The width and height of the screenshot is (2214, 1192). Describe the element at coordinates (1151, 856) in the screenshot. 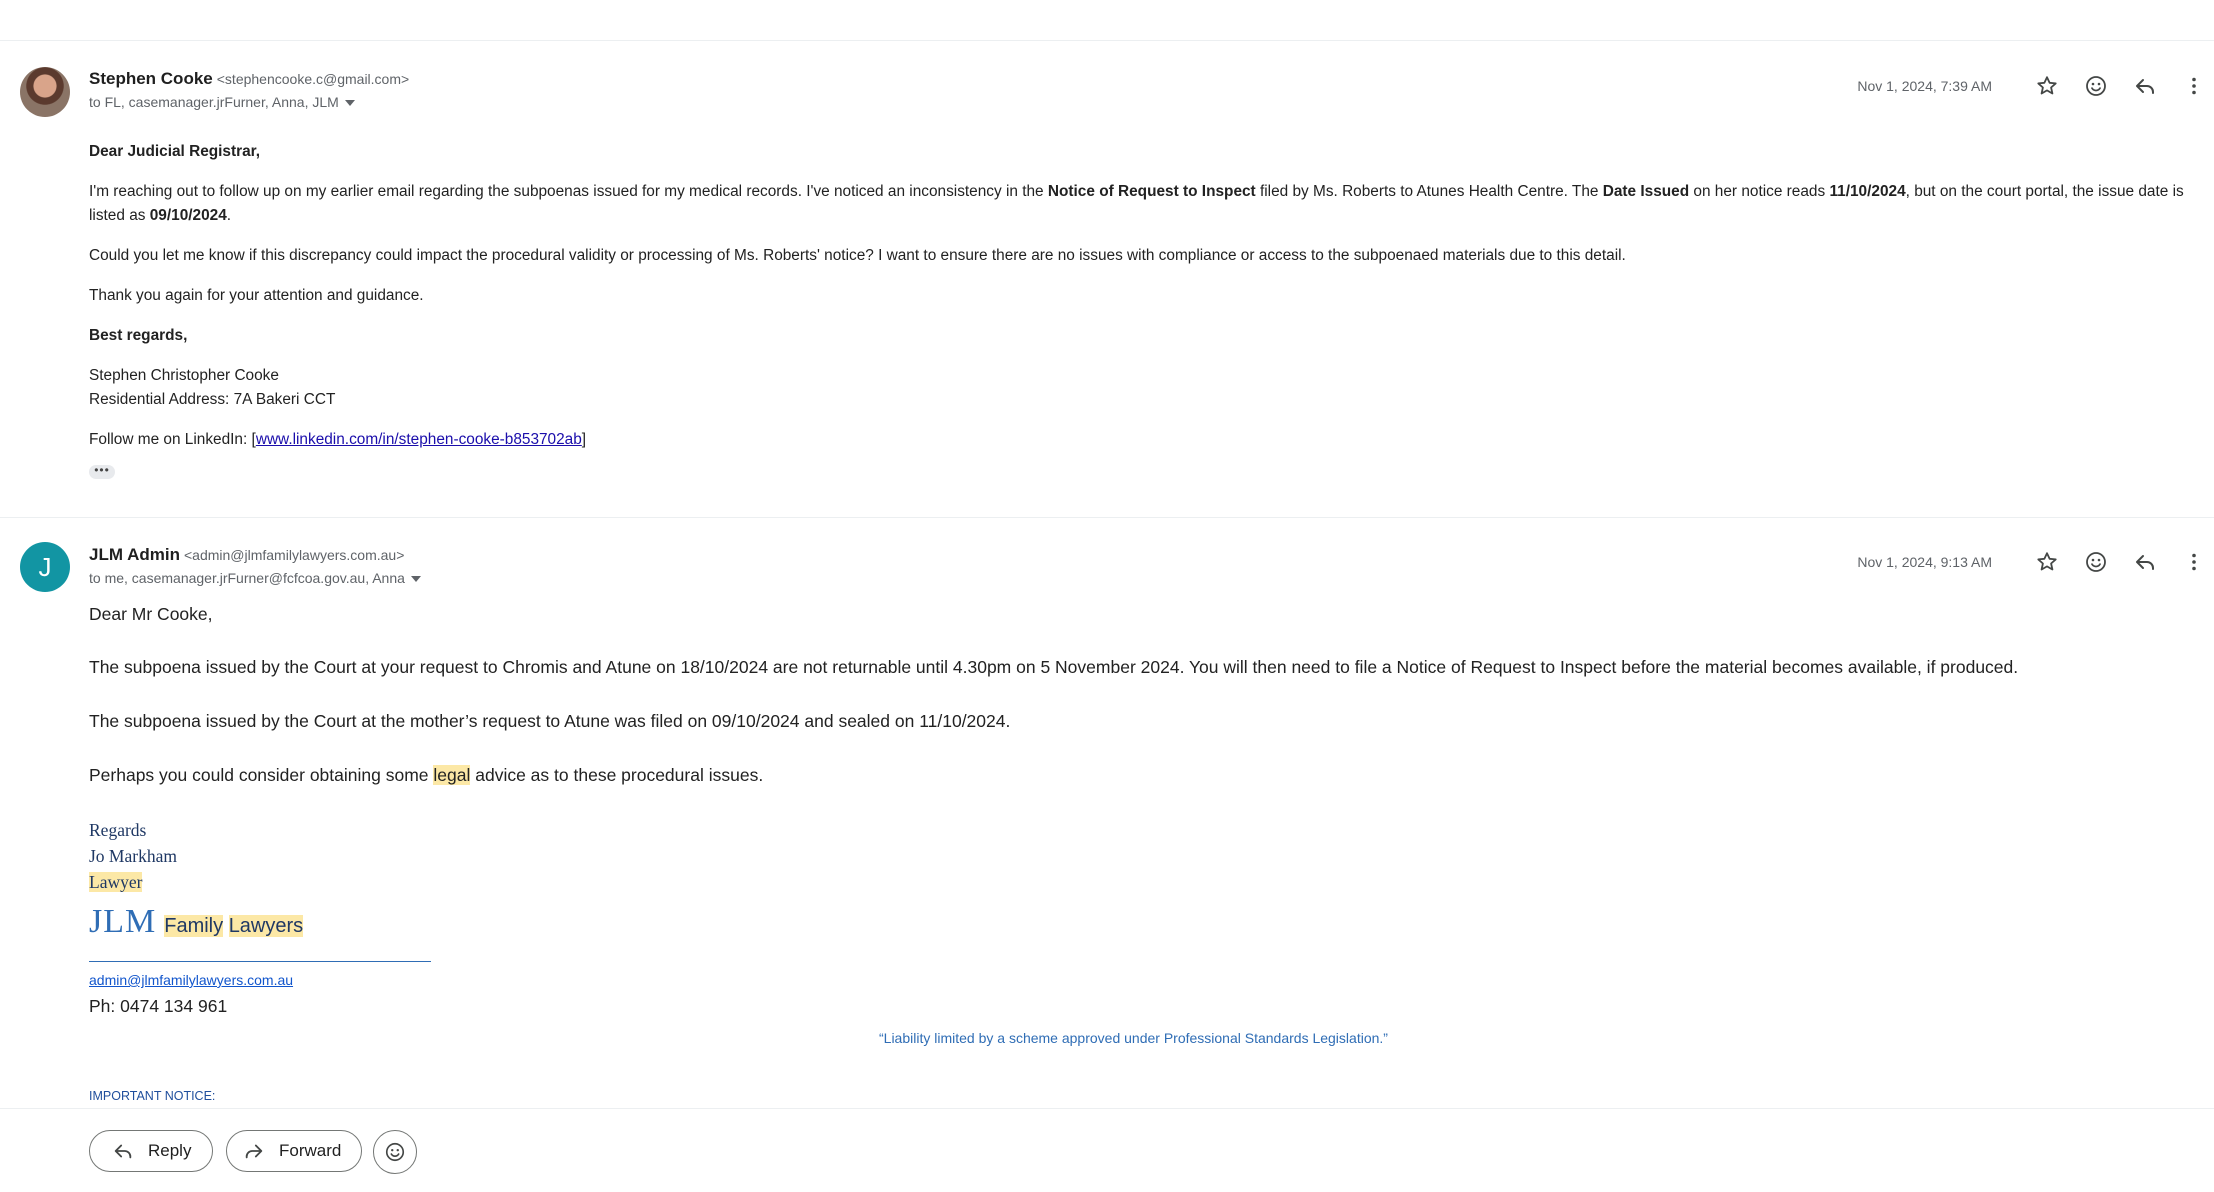

I see `signature: Regards Jo Markham Lawyer` at that location.